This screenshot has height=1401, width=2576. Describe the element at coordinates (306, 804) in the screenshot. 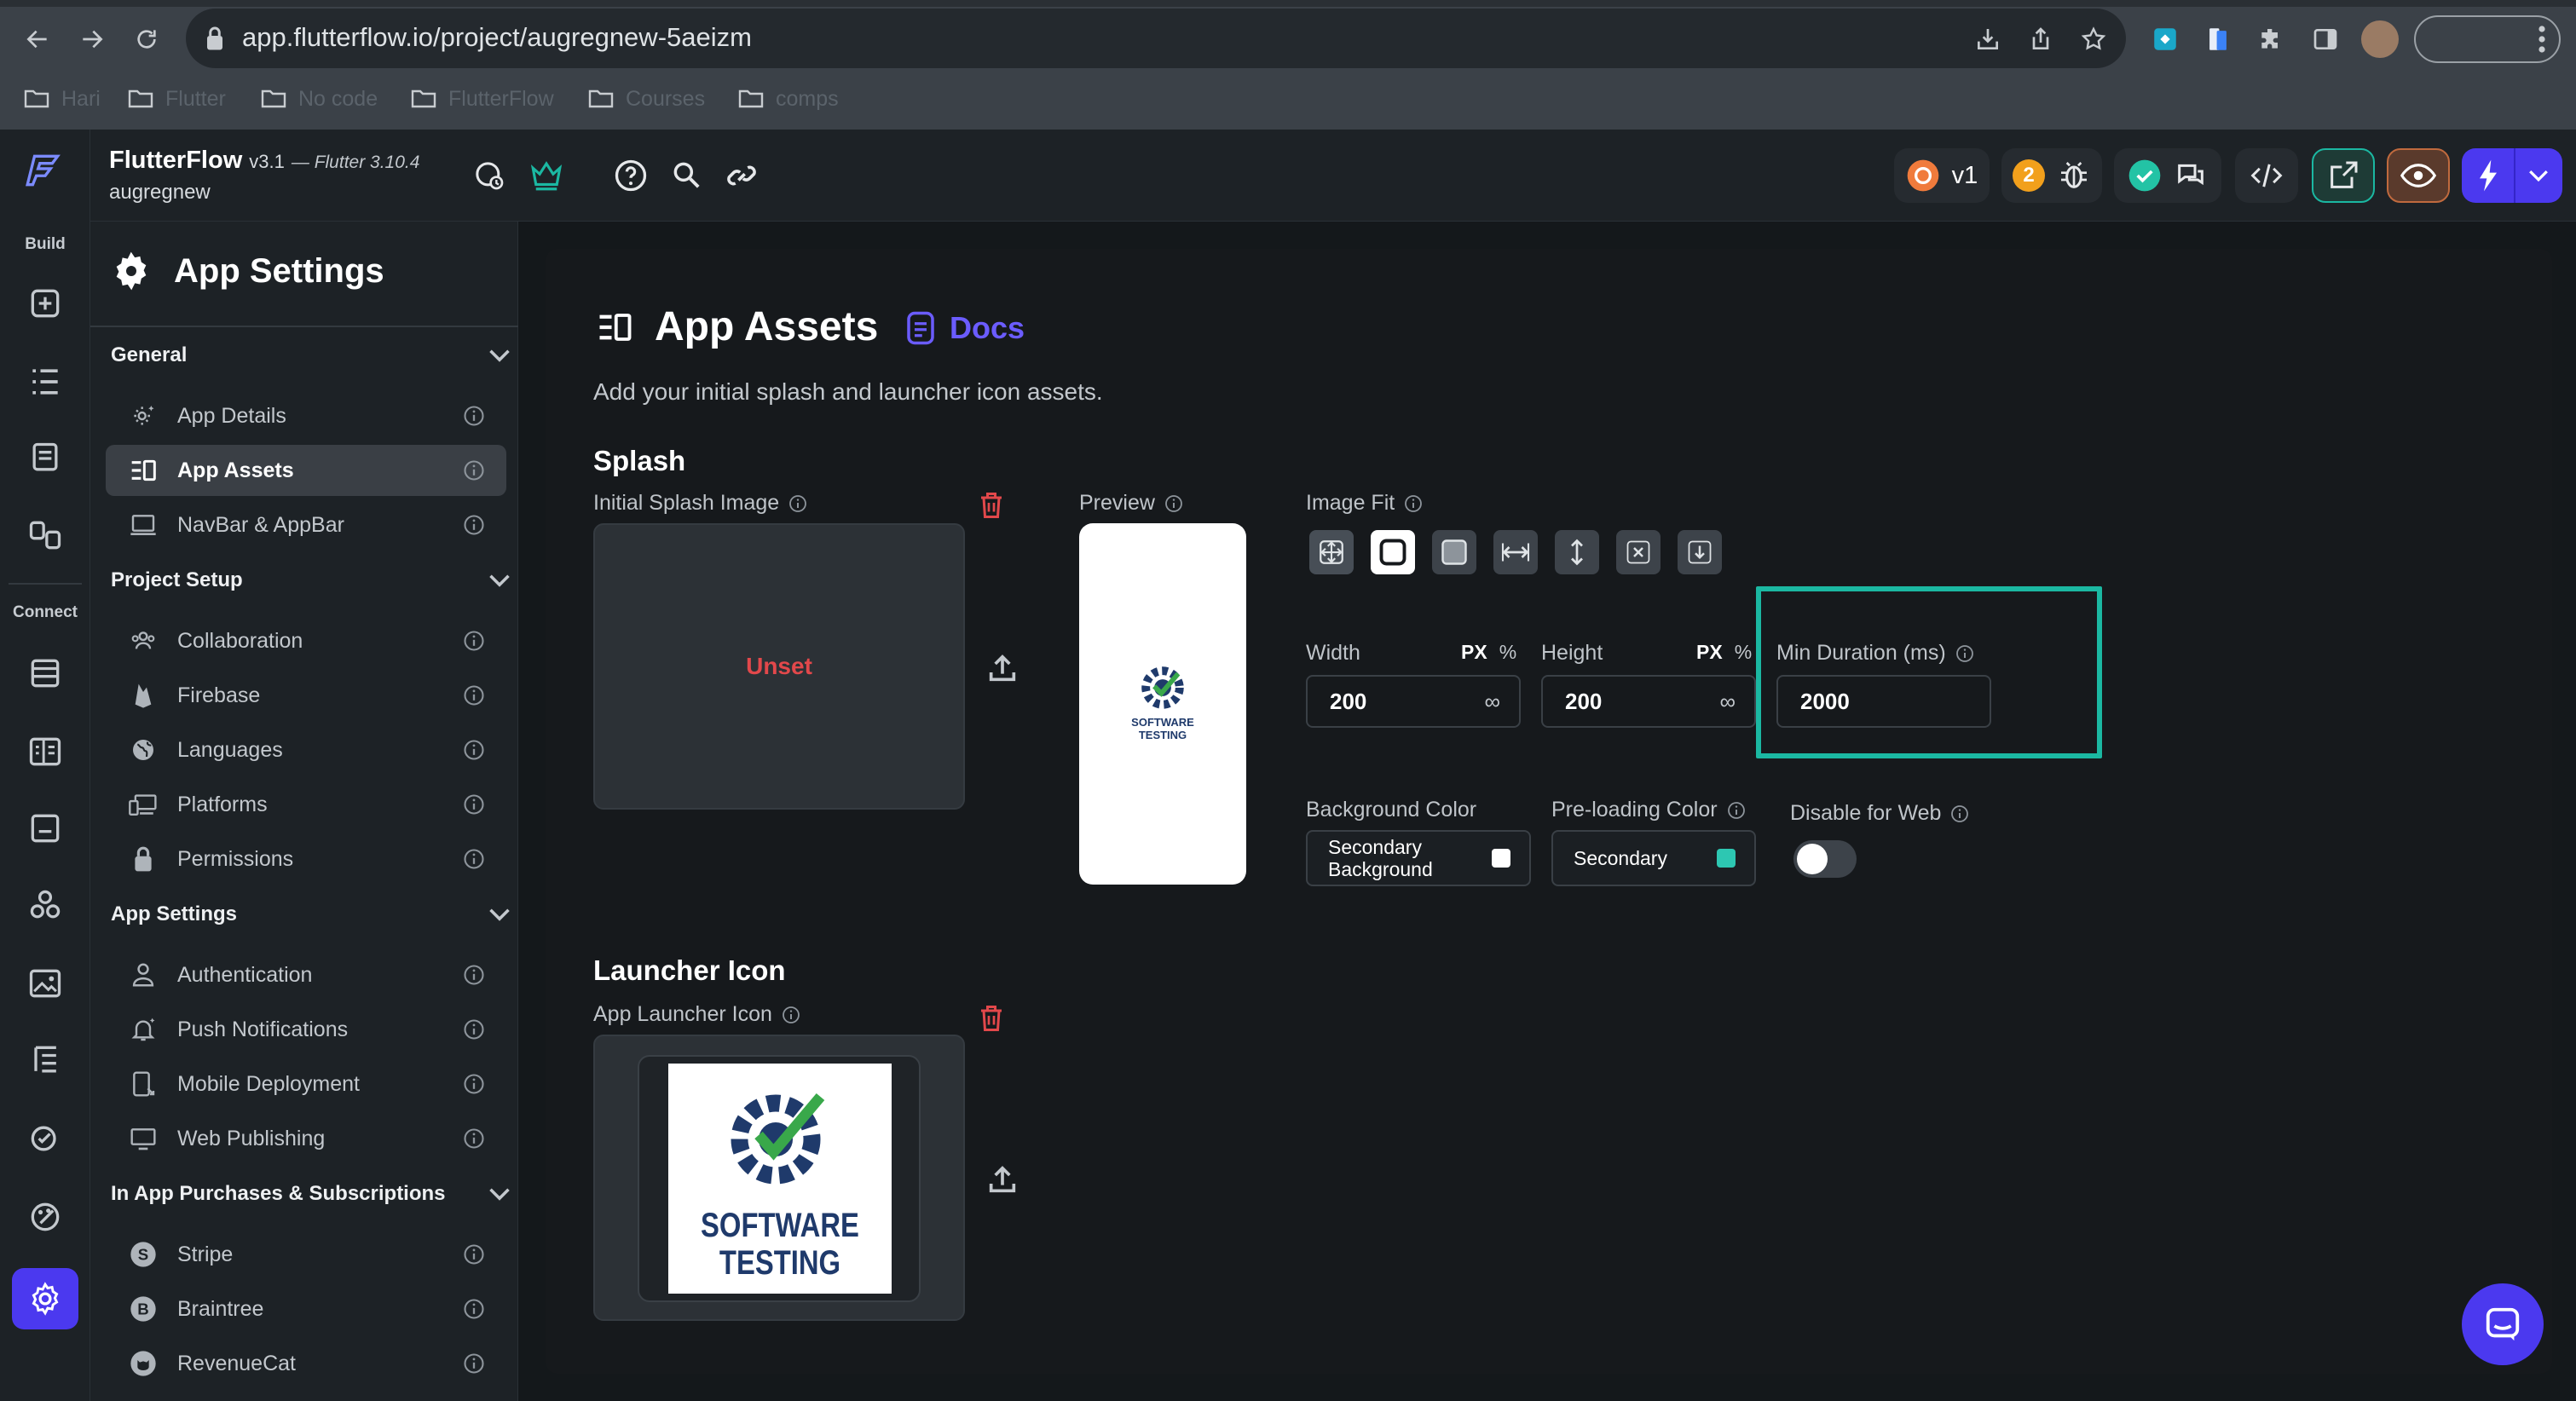

I see `sidebar-item-platforms: Platforms` at that location.